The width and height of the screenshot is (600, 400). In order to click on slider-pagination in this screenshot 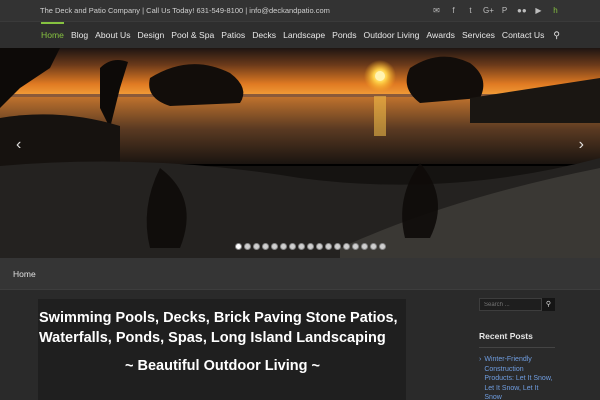, I will do `click(300, 246)`.